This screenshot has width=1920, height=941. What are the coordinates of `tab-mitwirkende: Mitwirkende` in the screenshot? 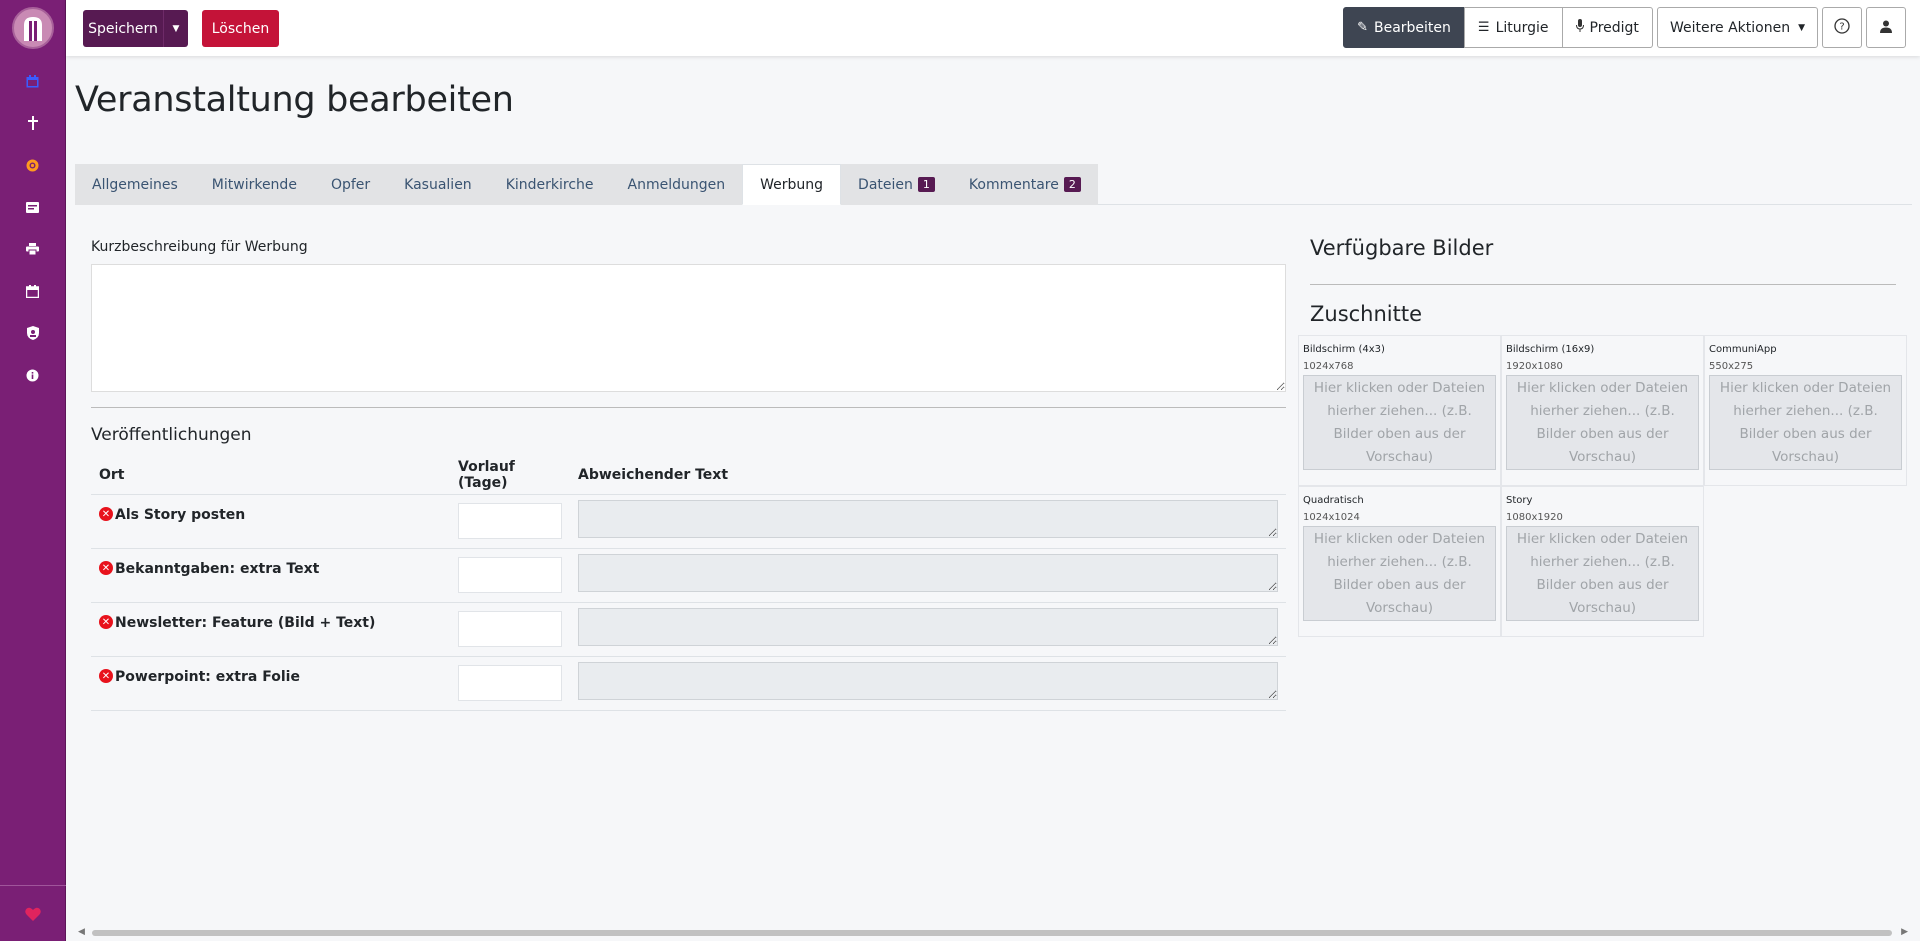 It's located at (254, 184).